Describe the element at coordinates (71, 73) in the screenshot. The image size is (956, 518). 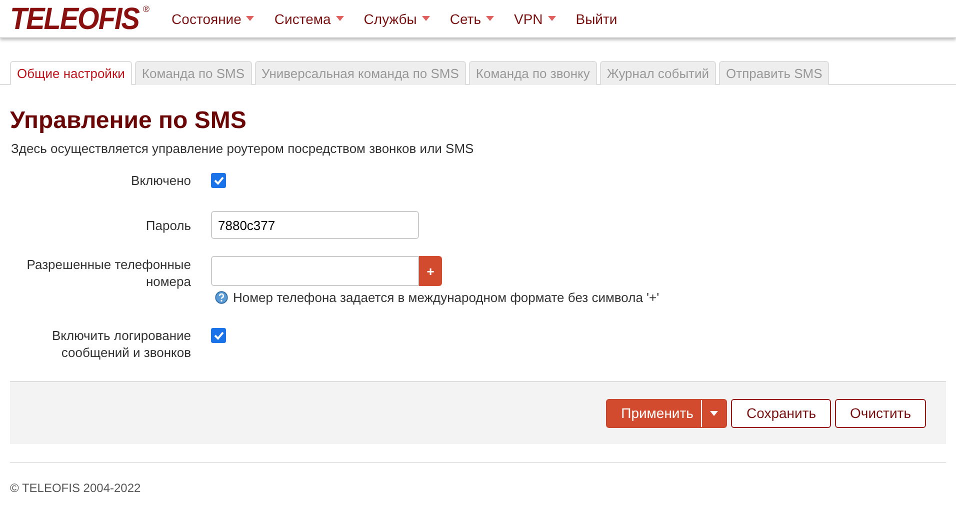
I see `tab: Общие настройки` at that location.